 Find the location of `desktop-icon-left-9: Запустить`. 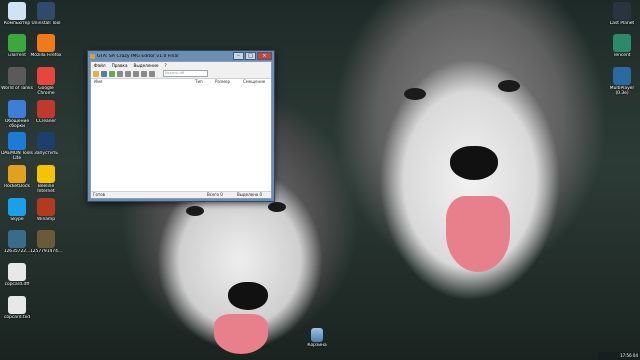

desktop-icon-left-9: Запустить is located at coordinates (46, 144).